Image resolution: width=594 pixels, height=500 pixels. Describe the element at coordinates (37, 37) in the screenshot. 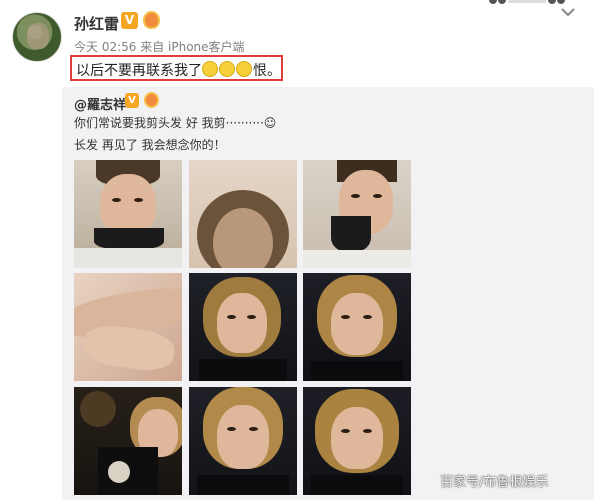

I see `avatar` at that location.